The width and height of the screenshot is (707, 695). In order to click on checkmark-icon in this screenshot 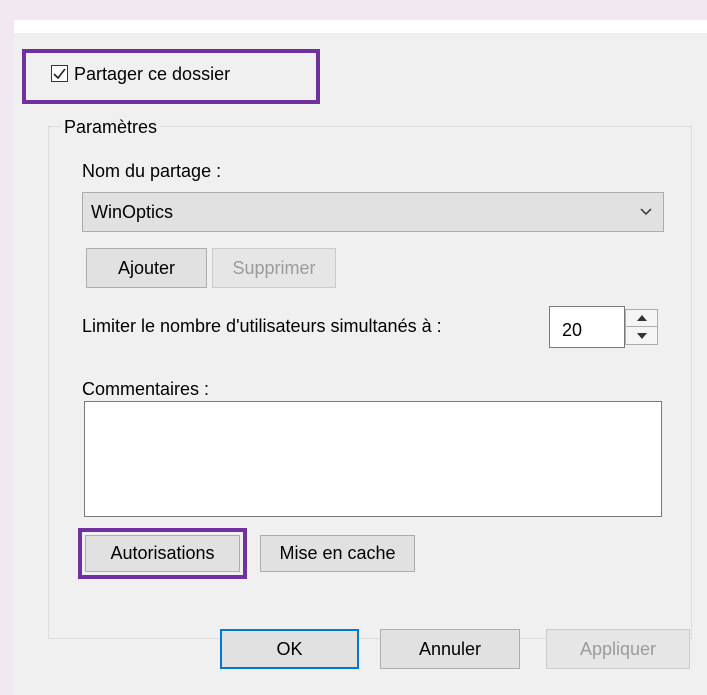, I will do `click(59, 74)`.